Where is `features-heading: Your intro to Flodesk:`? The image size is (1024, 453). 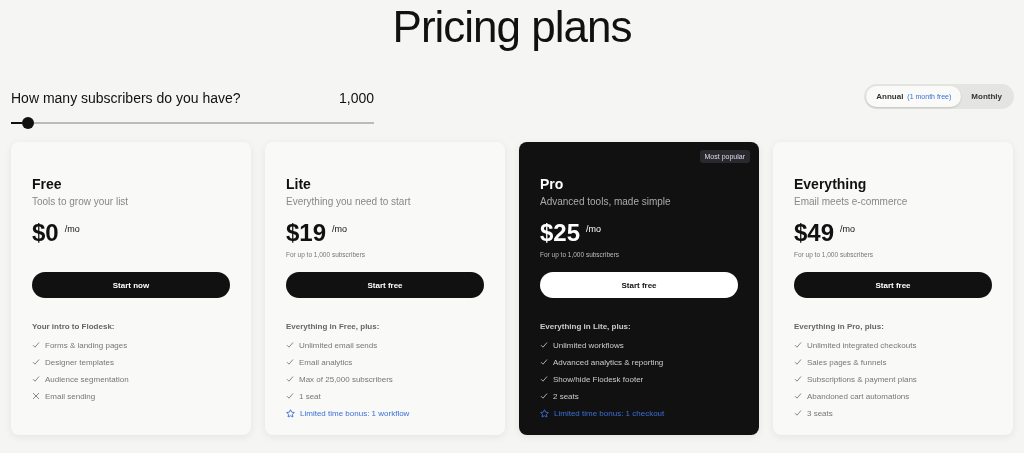
features-heading: Your intro to Flodesk: is located at coordinates (74, 326).